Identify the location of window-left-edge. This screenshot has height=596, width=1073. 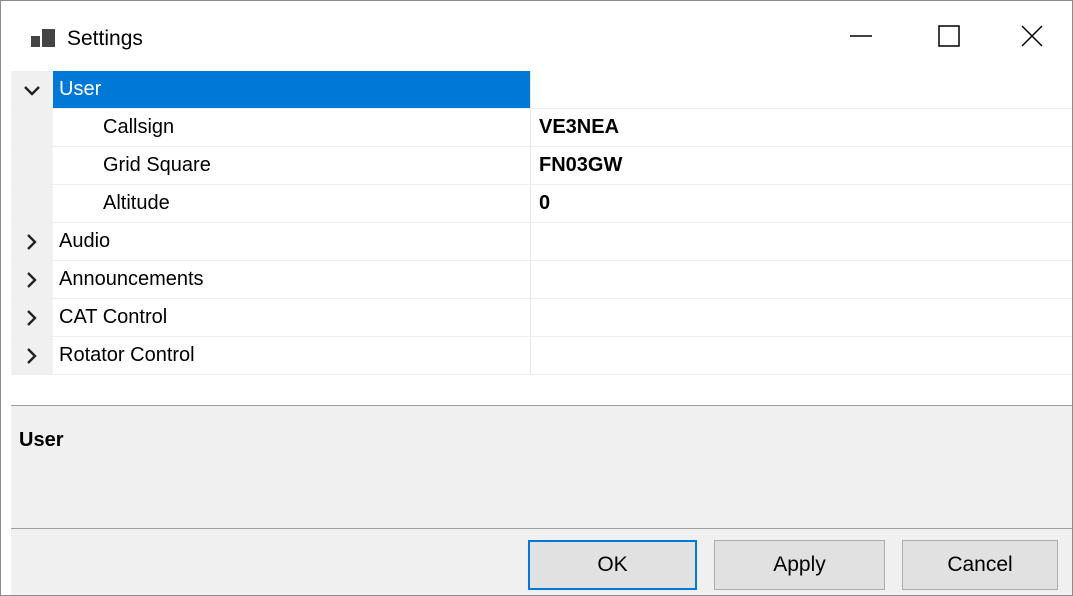
(6, 333).